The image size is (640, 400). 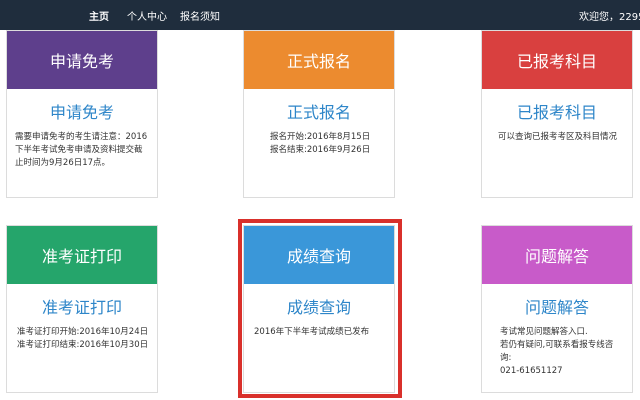 I want to click on card-description: 准考证打印开始:2016年10月24日 准考证打印结束:2016年10月30日, so click(x=82, y=339).